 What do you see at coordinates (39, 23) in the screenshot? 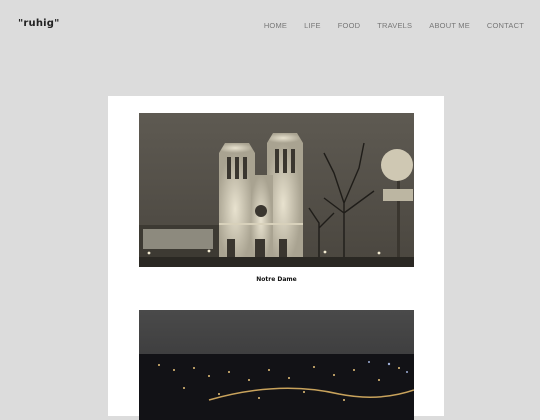
I see `site-logo: "ruhig"` at bounding box center [39, 23].